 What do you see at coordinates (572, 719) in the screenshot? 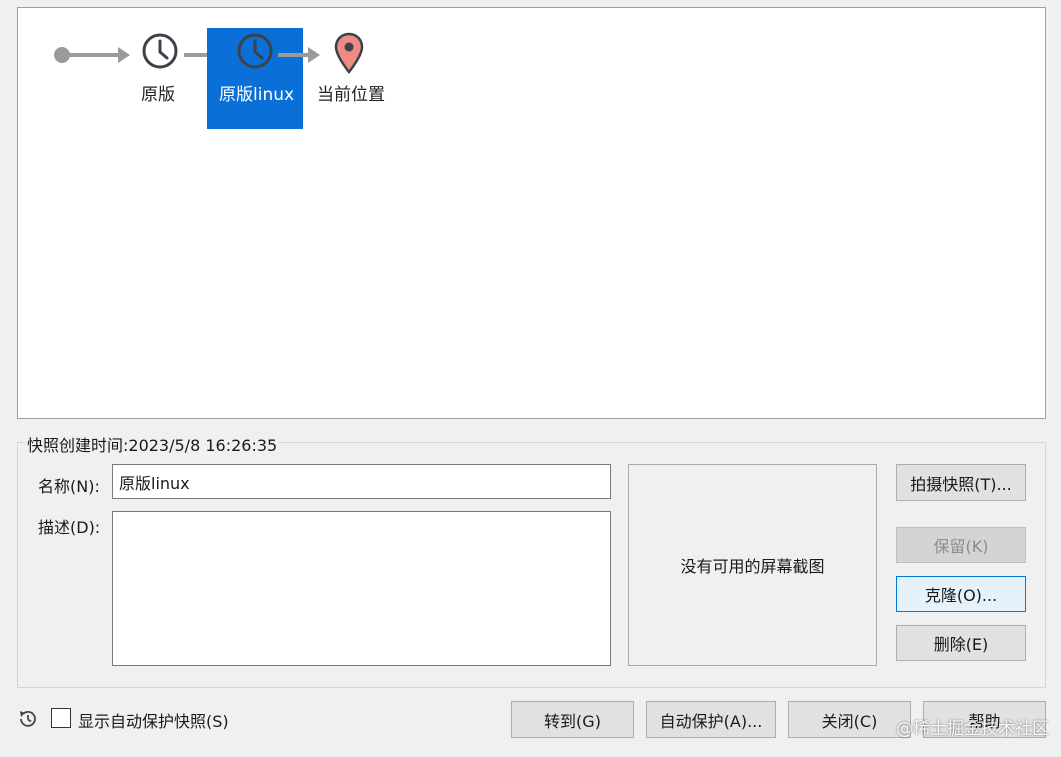
I see `goto-button: 转到(G)` at bounding box center [572, 719].